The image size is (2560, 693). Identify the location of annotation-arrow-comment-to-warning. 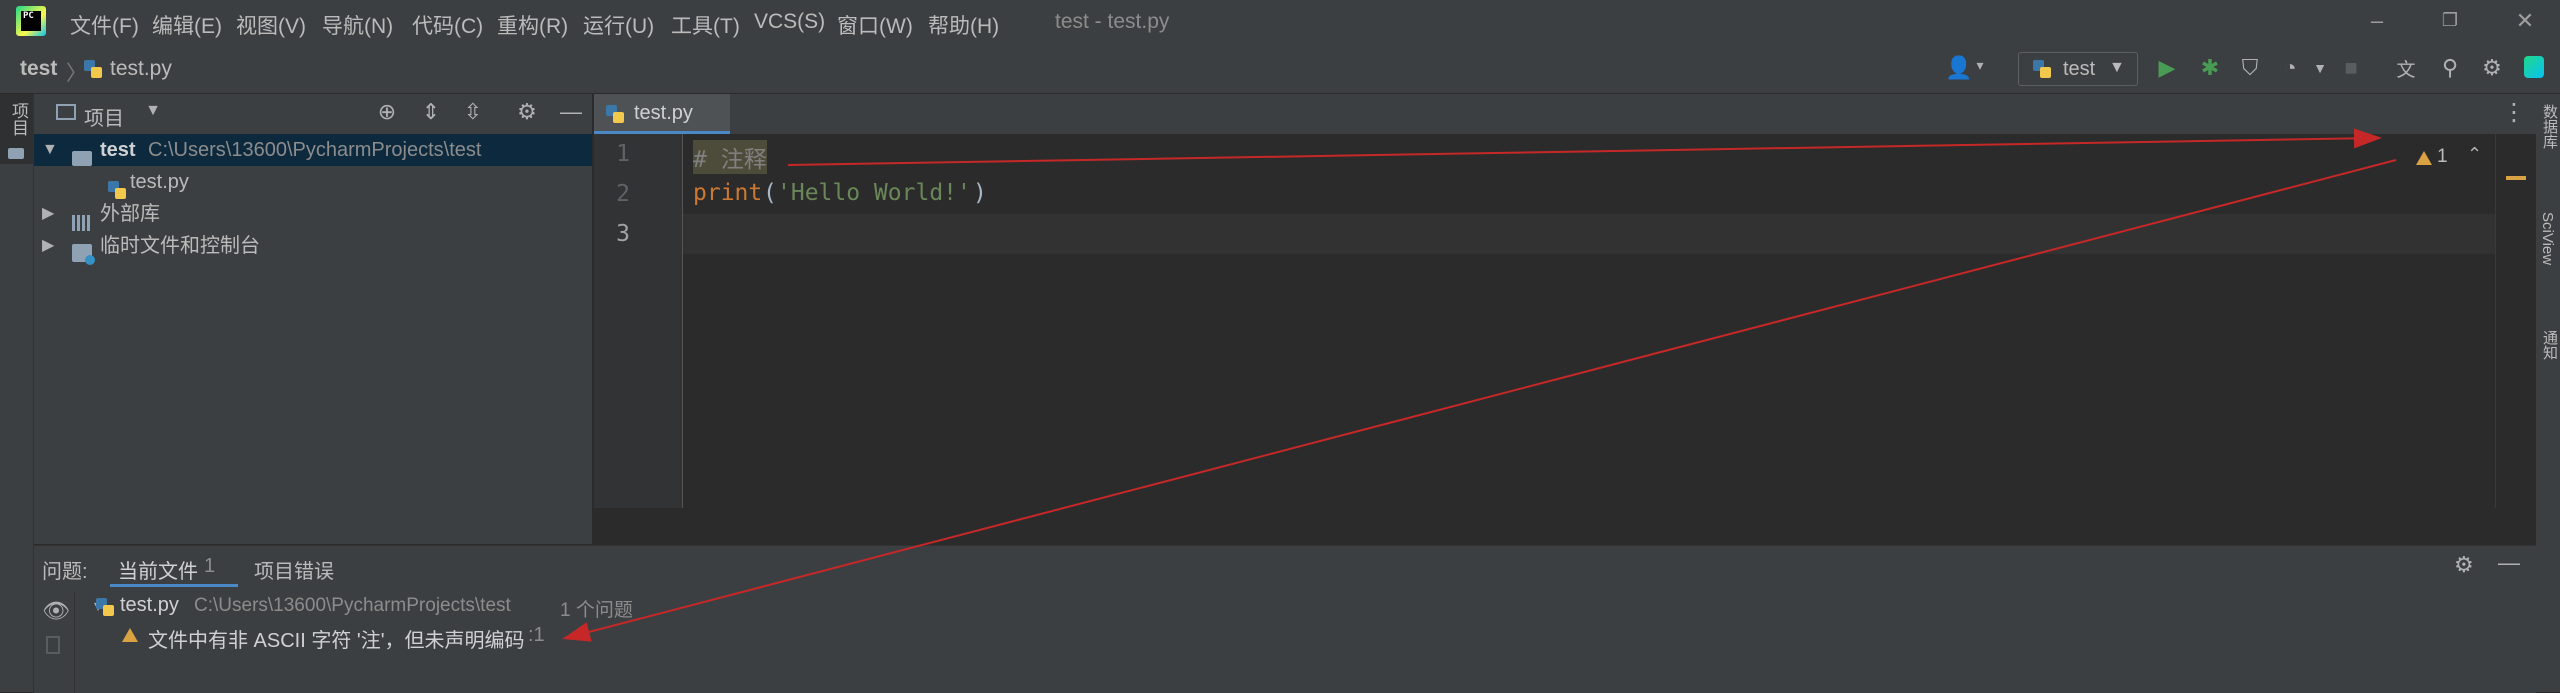
(1584, 147).